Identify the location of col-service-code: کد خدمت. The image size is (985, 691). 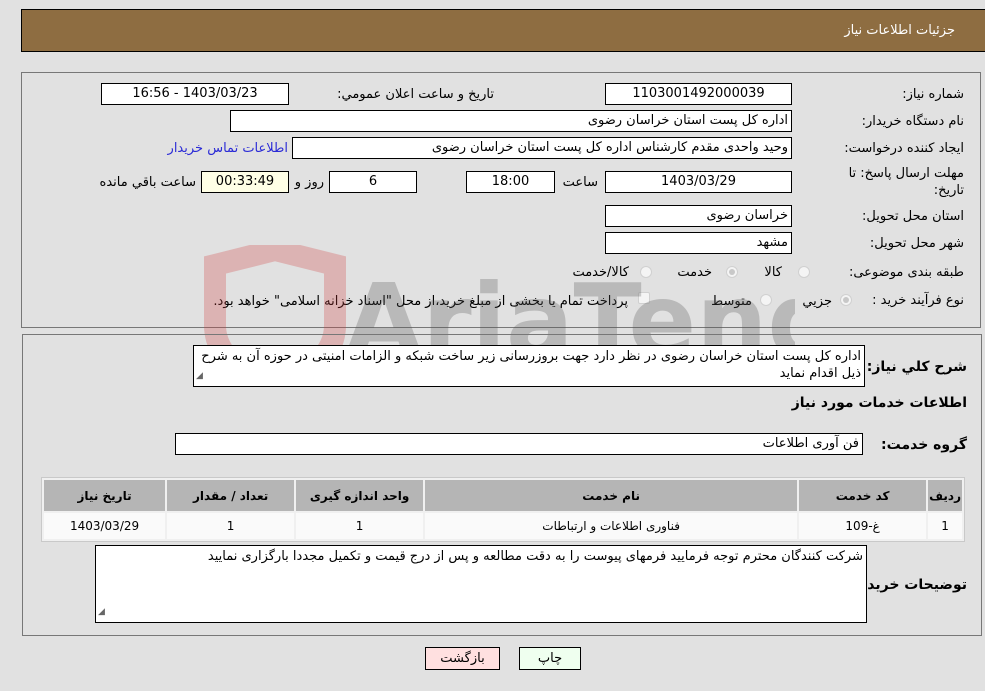
(863, 495).